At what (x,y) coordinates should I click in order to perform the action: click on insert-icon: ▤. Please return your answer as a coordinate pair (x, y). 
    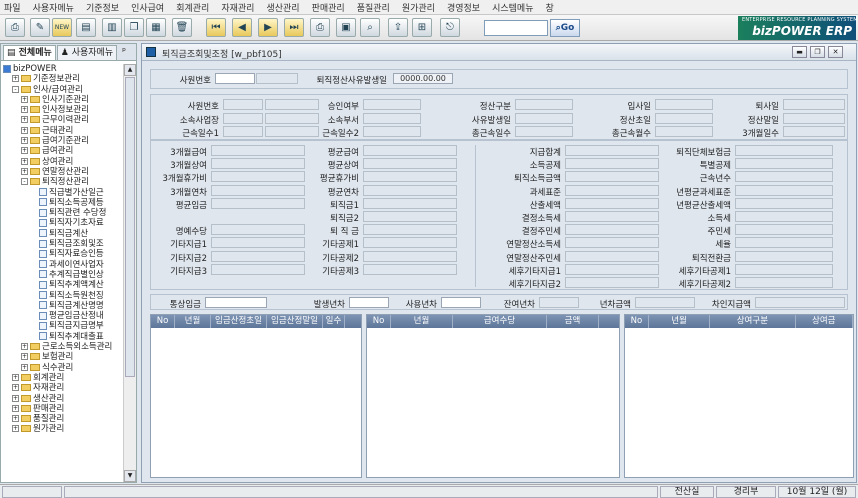
    Looking at the image, I should click on (86, 27).